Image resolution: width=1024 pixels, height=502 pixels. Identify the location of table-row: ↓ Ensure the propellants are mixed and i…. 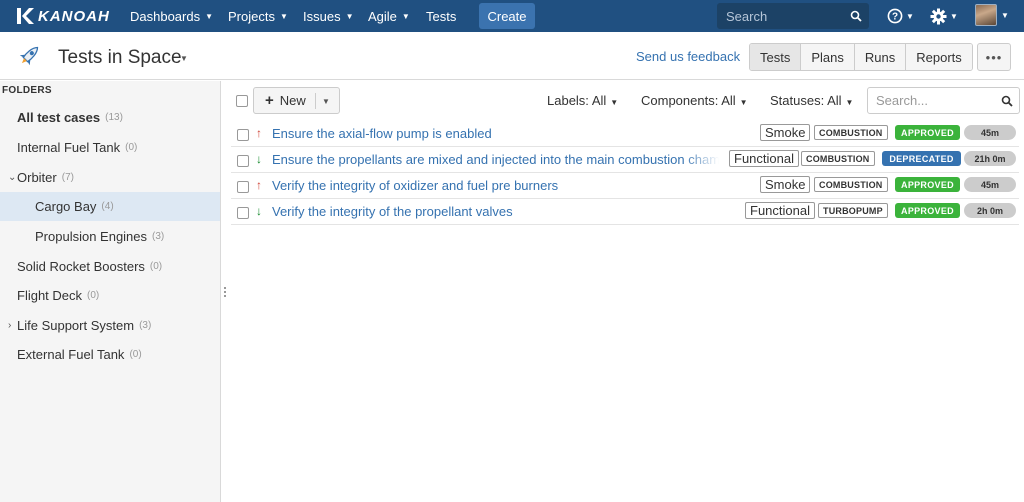
(625, 160).